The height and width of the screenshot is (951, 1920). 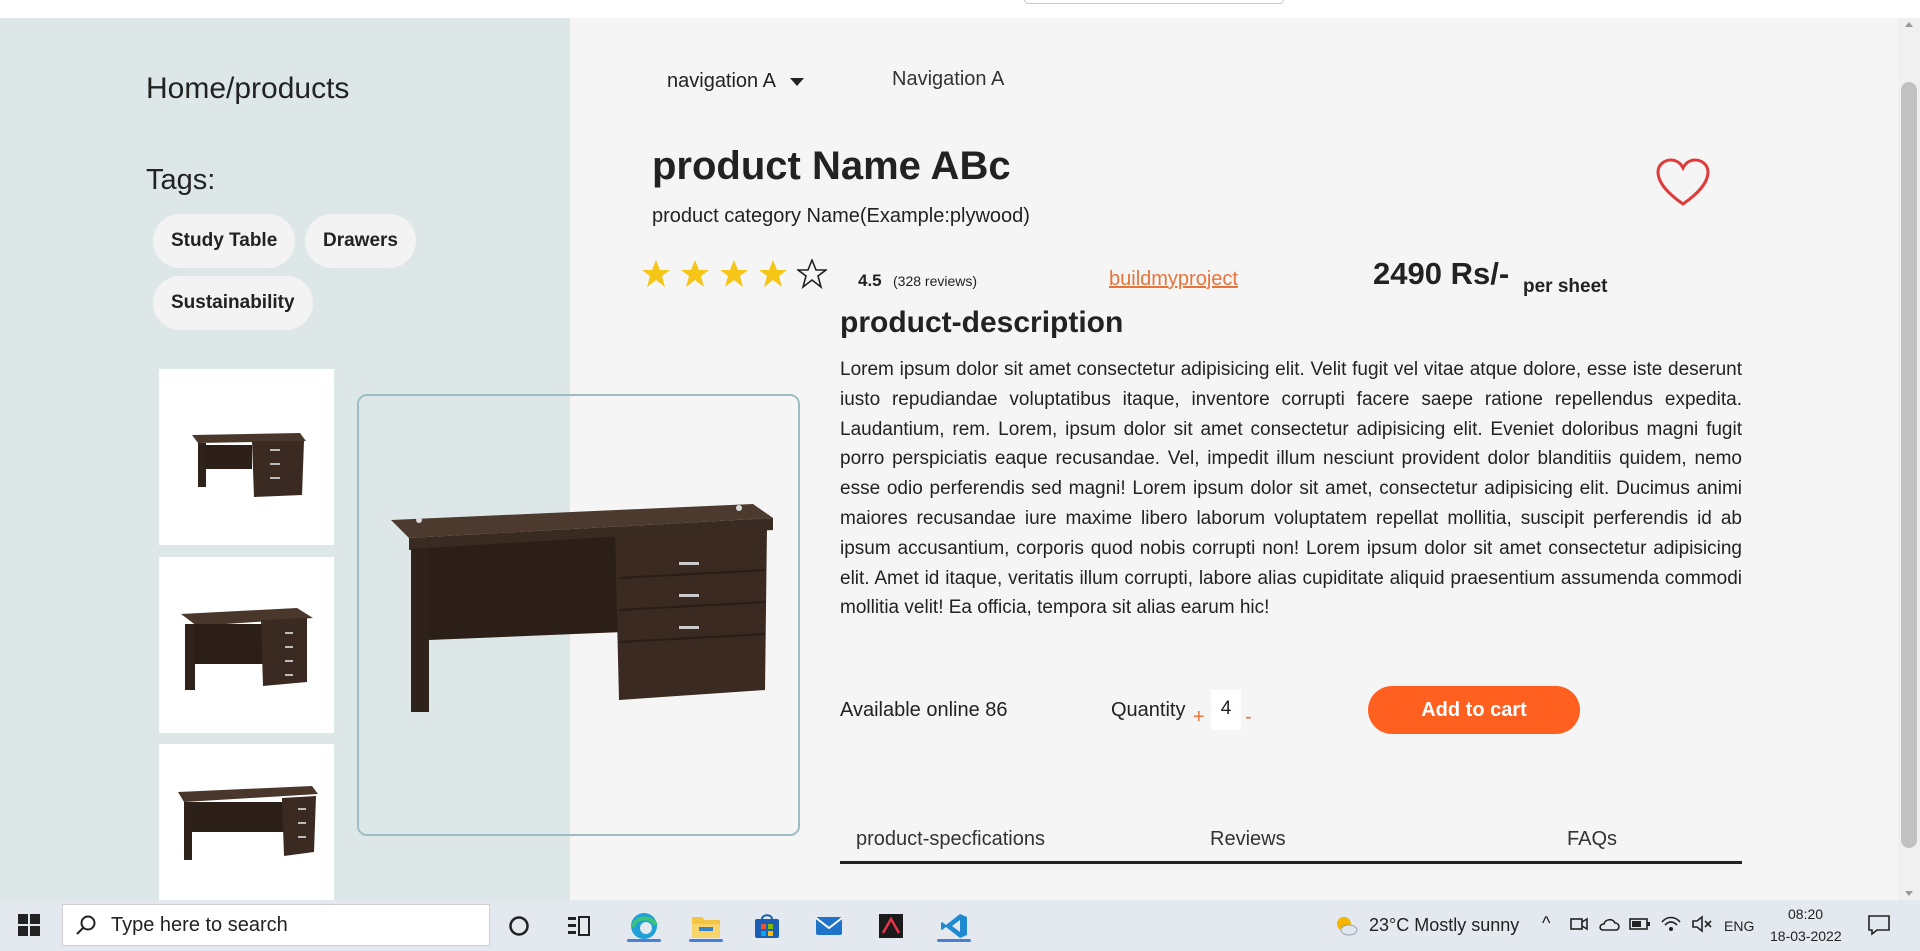 What do you see at coordinates (1806, 936) in the screenshot?
I see `clock-date: 18-03-2022` at bounding box center [1806, 936].